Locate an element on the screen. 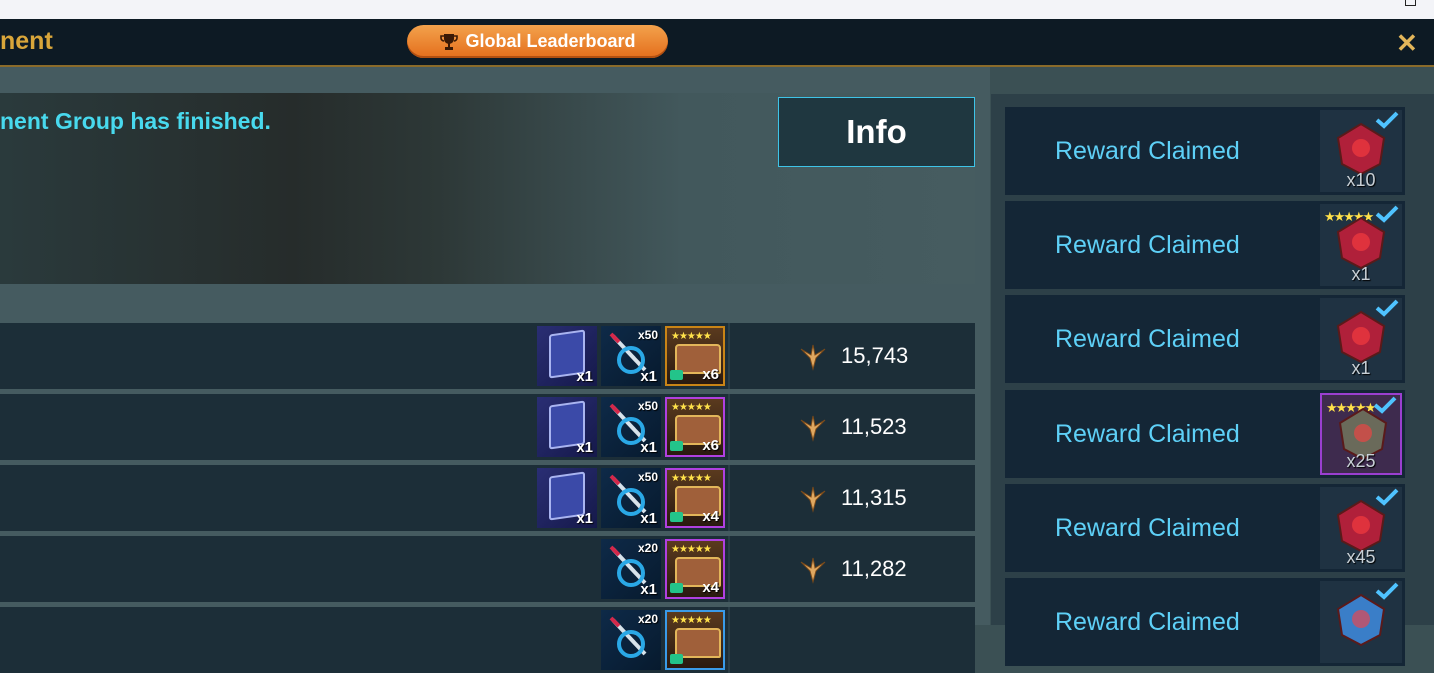 Image resolution: width=1434 pixels, height=673 pixels. reward-quantity: x10 is located at coordinates (1361, 180).